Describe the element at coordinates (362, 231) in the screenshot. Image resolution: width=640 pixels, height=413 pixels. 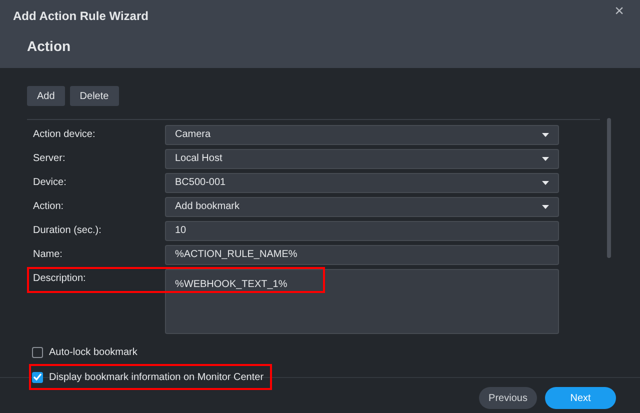
I see `input-field: 10` at that location.